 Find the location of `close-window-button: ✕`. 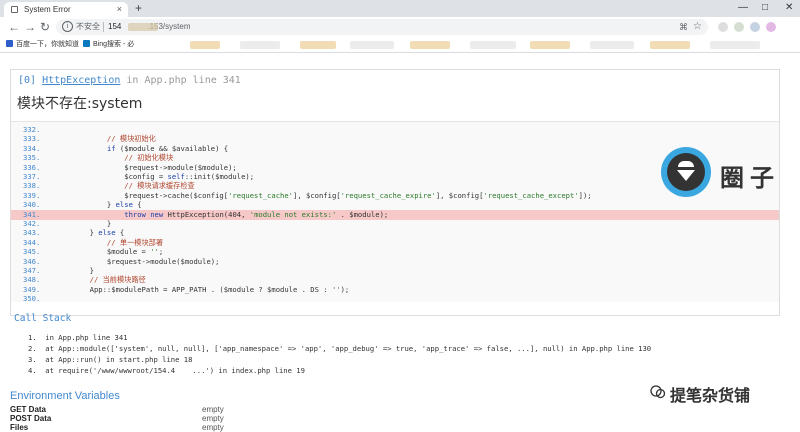

close-window-button: ✕ is located at coordinates (789, 8).